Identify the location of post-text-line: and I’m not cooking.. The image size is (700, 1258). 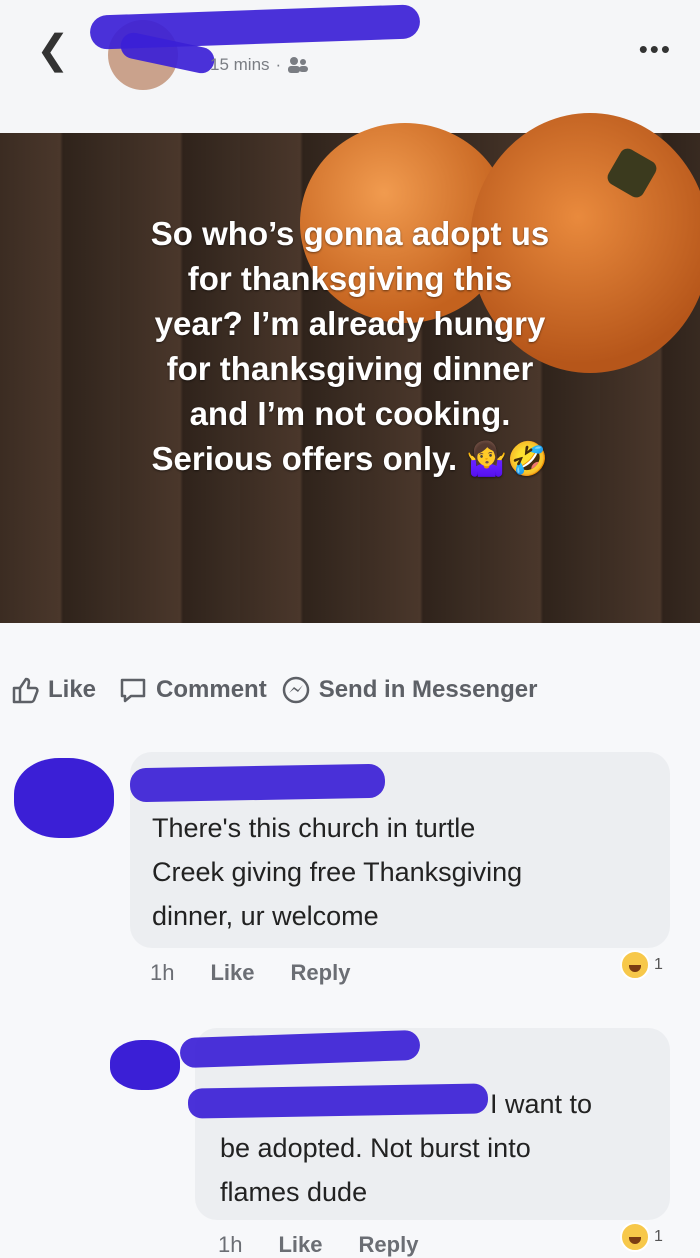
(350, 413).